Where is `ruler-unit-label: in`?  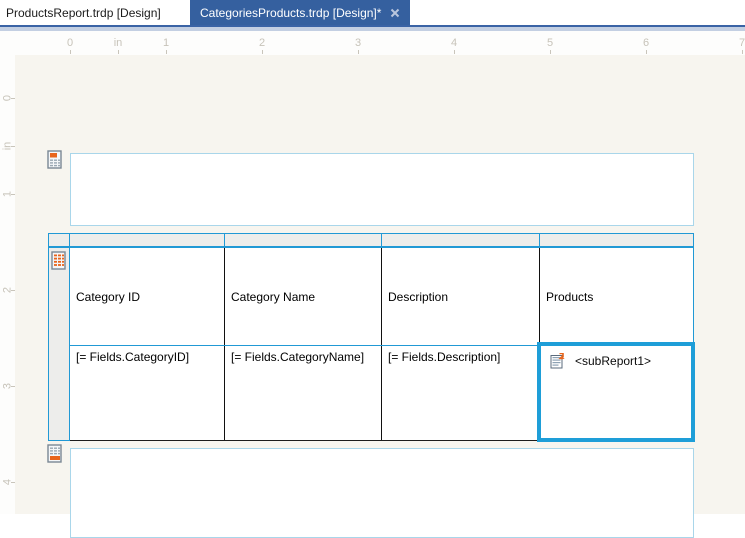
ruler-unit-label: in is located at coordinates (118, 43).